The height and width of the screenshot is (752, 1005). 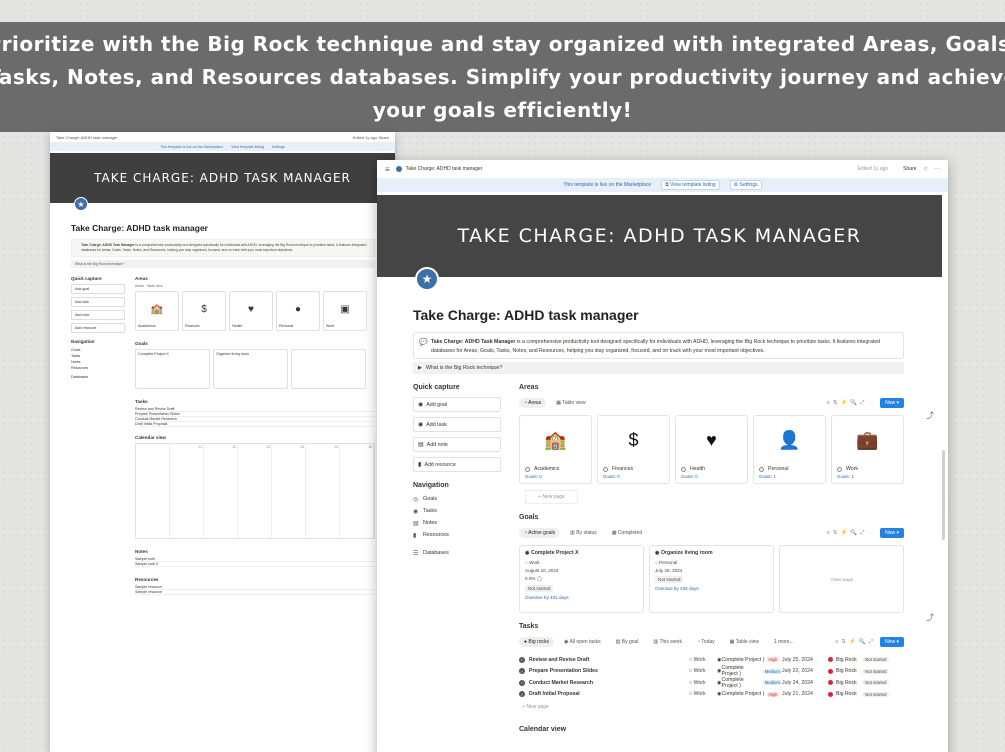 What do you see at coordinates (841, 579) in the screenshot?
I see `goal-new-page-card: + New page` at bounding box center [841, 579].